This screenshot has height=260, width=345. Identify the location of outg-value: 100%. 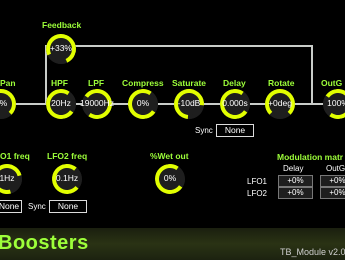
(336, 103).